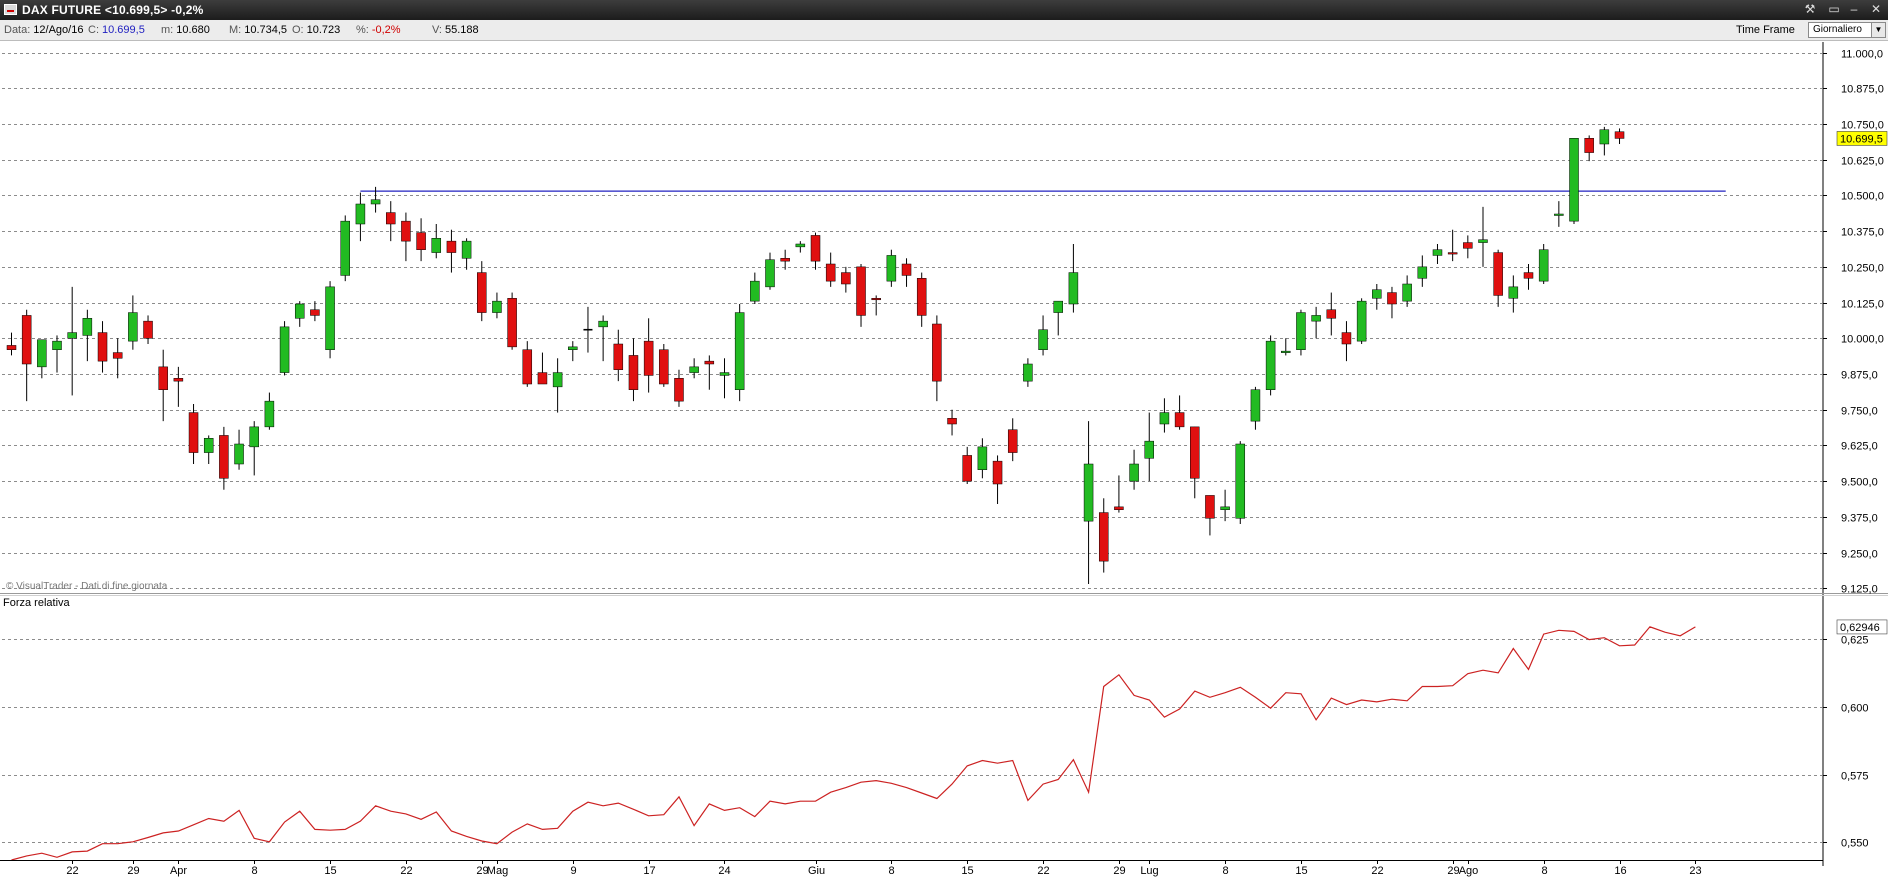 The width and height of the screenshot is (1888, 877). I want to click on price-tick-label: 10.375,0, so click(1862, 233).